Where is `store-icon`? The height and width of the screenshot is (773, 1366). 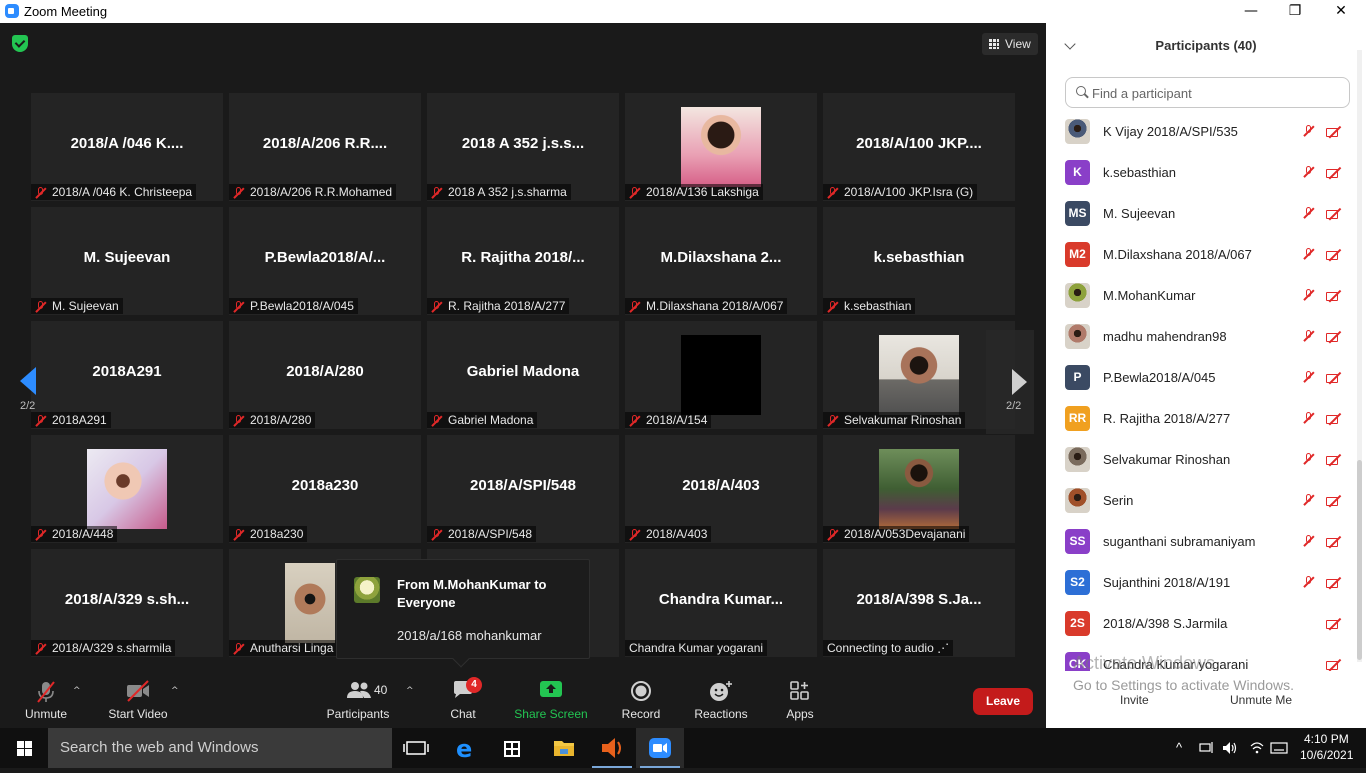
store-icon is located at coordinates (512, 748).